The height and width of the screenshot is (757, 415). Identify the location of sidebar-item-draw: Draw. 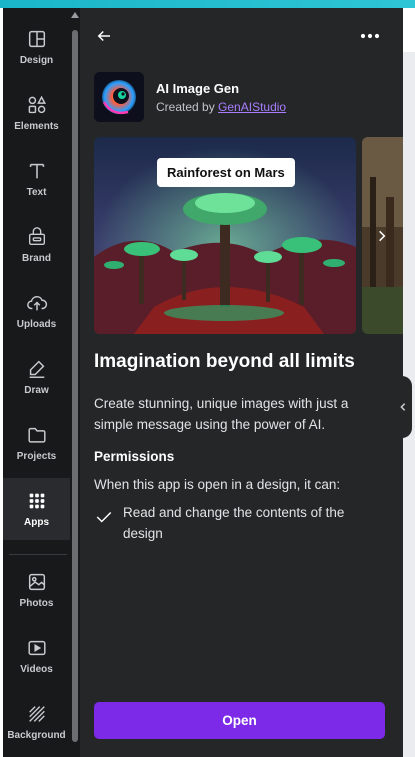
(36, 377).